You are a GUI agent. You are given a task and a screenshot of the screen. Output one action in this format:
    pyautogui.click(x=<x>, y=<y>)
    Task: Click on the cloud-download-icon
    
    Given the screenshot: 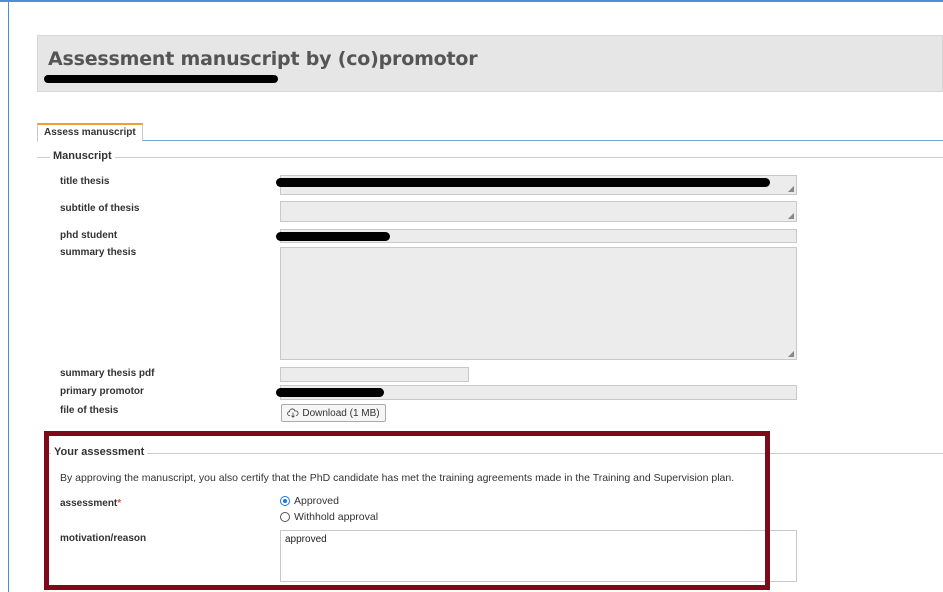 What is the action you would take?
    pyautogui.click(x=293, y=413)
    